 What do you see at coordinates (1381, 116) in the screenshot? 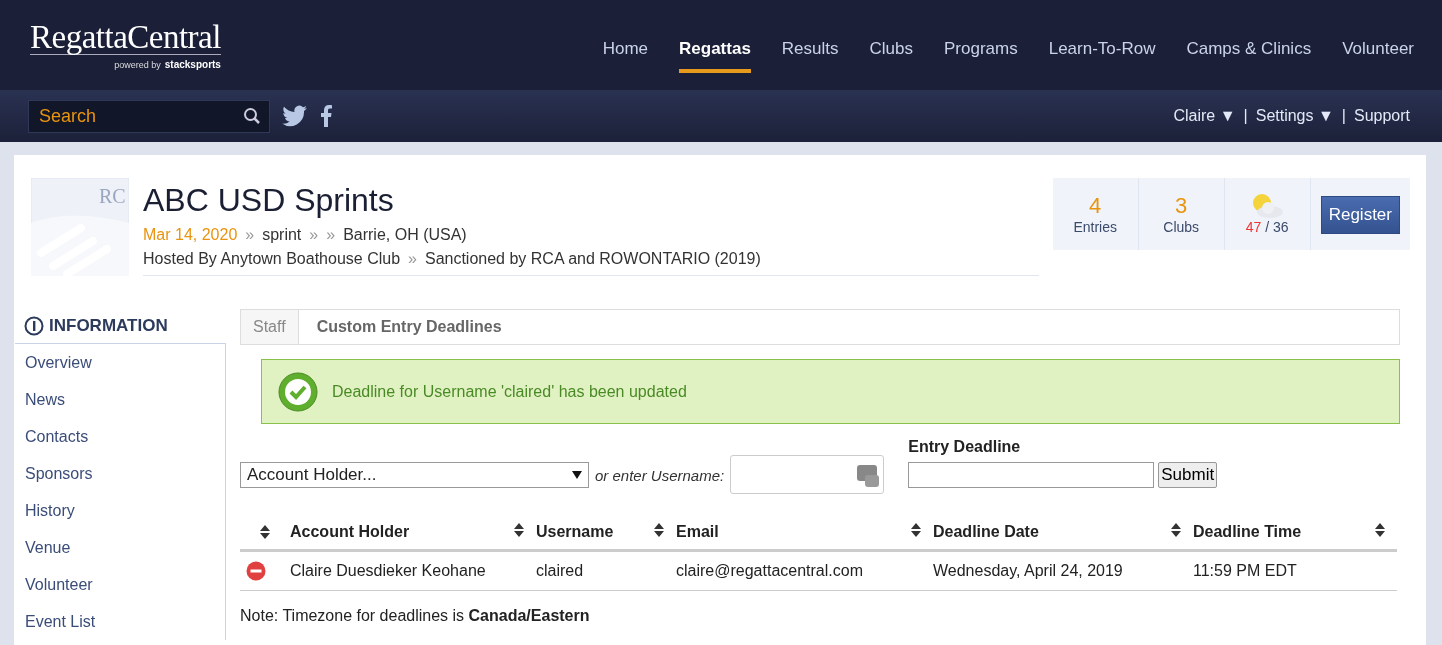
I see `user-menu-link: Support` at bounding box center [1381, 116].